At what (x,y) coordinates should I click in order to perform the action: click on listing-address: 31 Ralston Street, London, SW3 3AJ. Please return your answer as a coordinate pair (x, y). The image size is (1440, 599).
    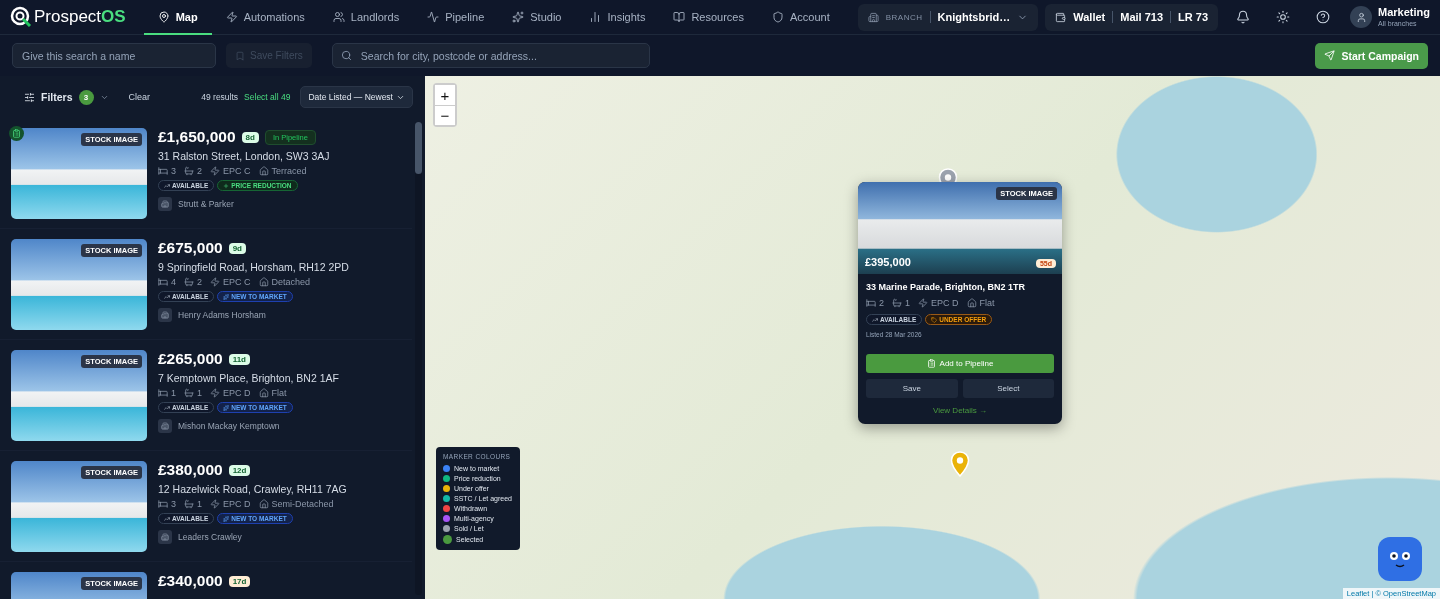
    Looking at the image, I should click on (244, 156).